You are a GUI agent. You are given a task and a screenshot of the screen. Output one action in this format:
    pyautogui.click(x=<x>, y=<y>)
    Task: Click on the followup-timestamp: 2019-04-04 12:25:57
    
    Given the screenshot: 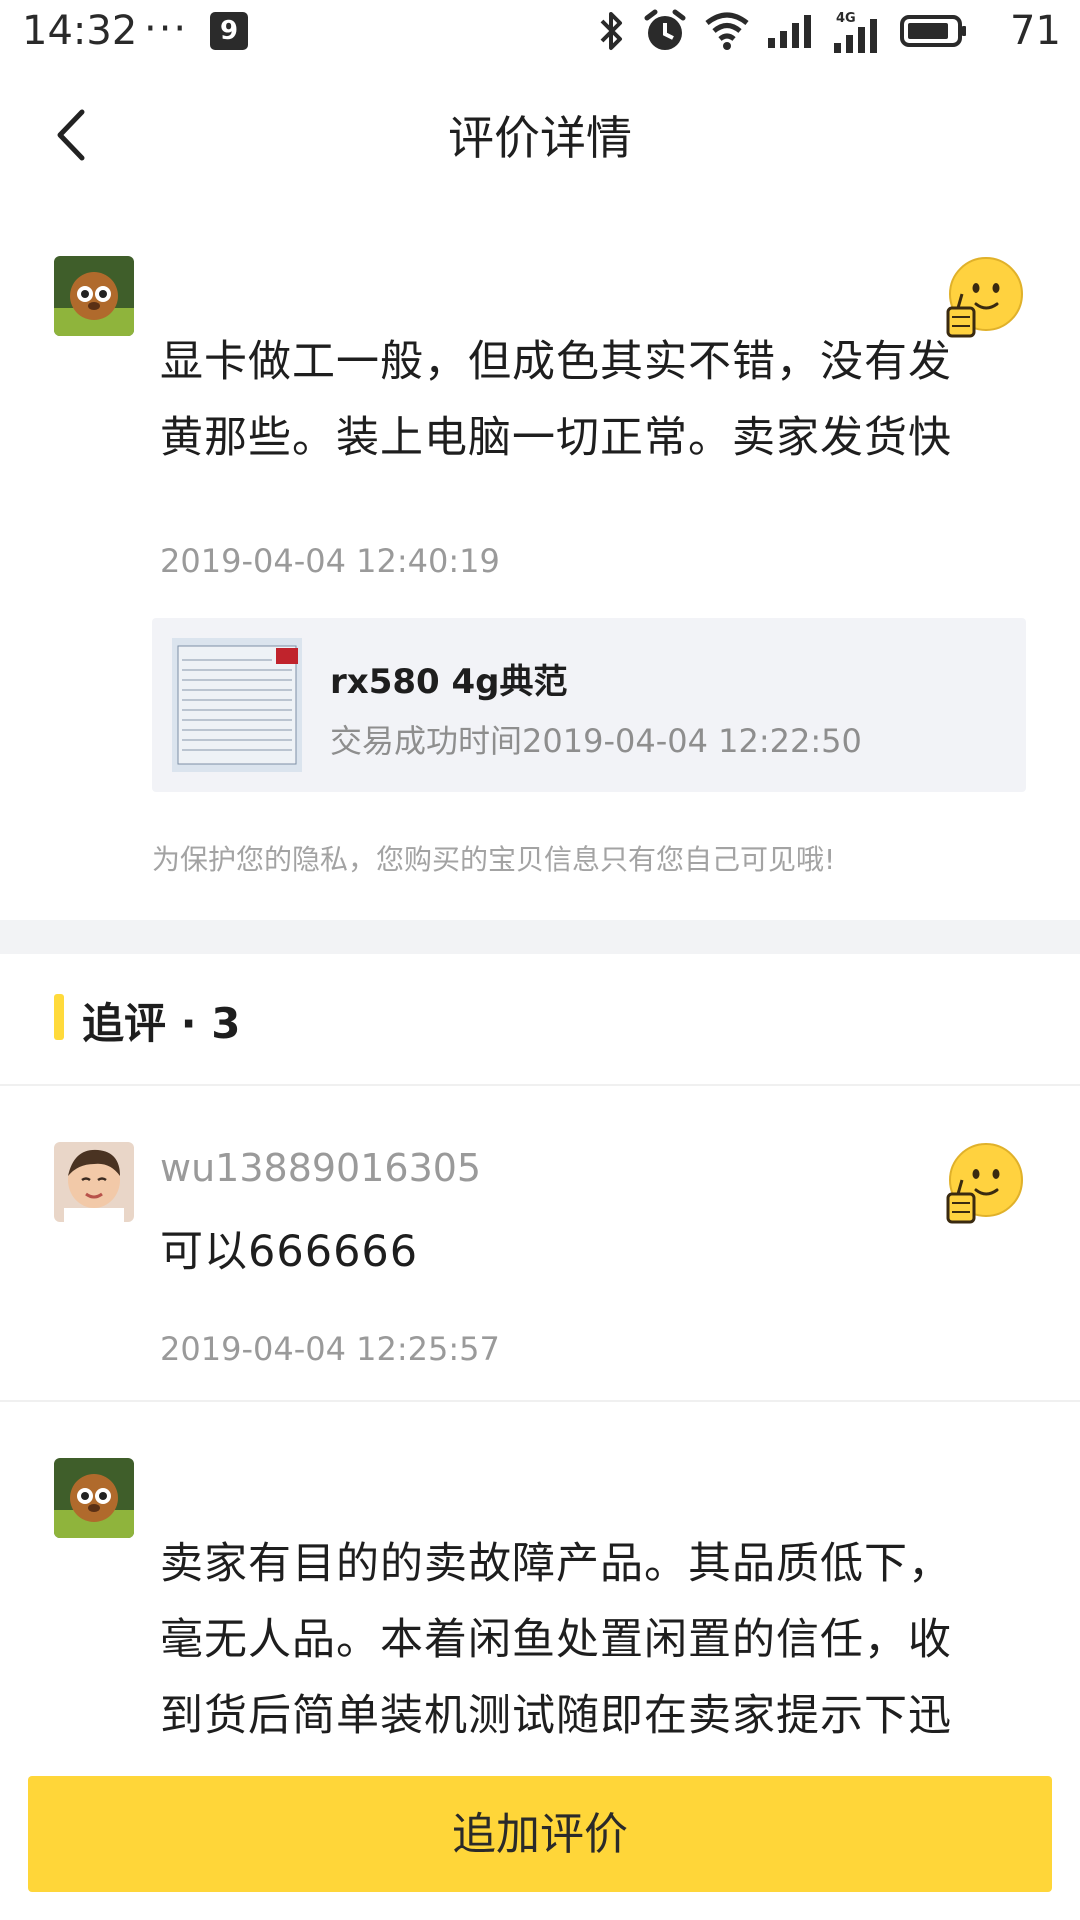 What is the action you would take?
    pyautogui.click(x=330, y=1349)
    